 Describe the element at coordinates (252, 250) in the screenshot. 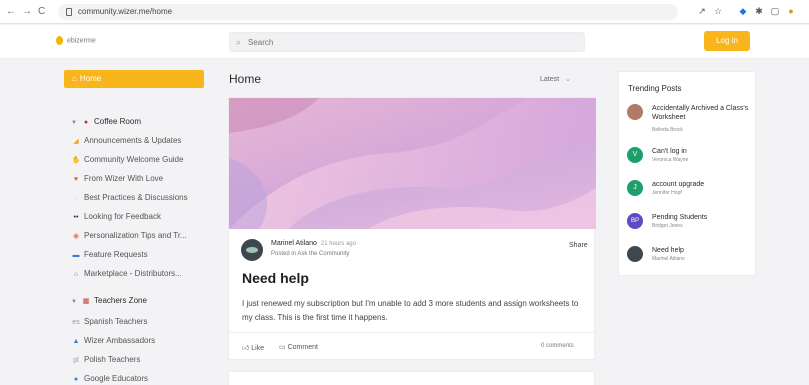

I see `author-avatar` at that location.